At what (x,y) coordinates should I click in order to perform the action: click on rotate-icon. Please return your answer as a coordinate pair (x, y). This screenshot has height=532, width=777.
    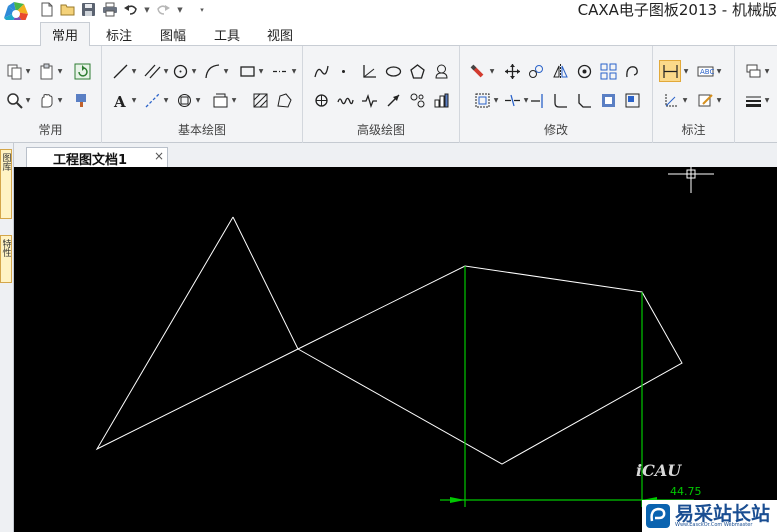
    Looking at the image, I should click on (536, 71).